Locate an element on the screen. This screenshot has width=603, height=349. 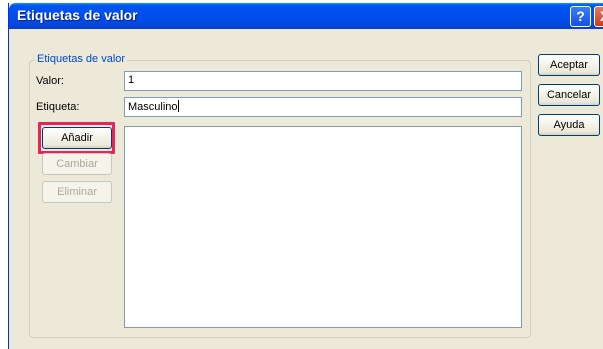
valor-value: 1 is located at coordinates (131, 80).